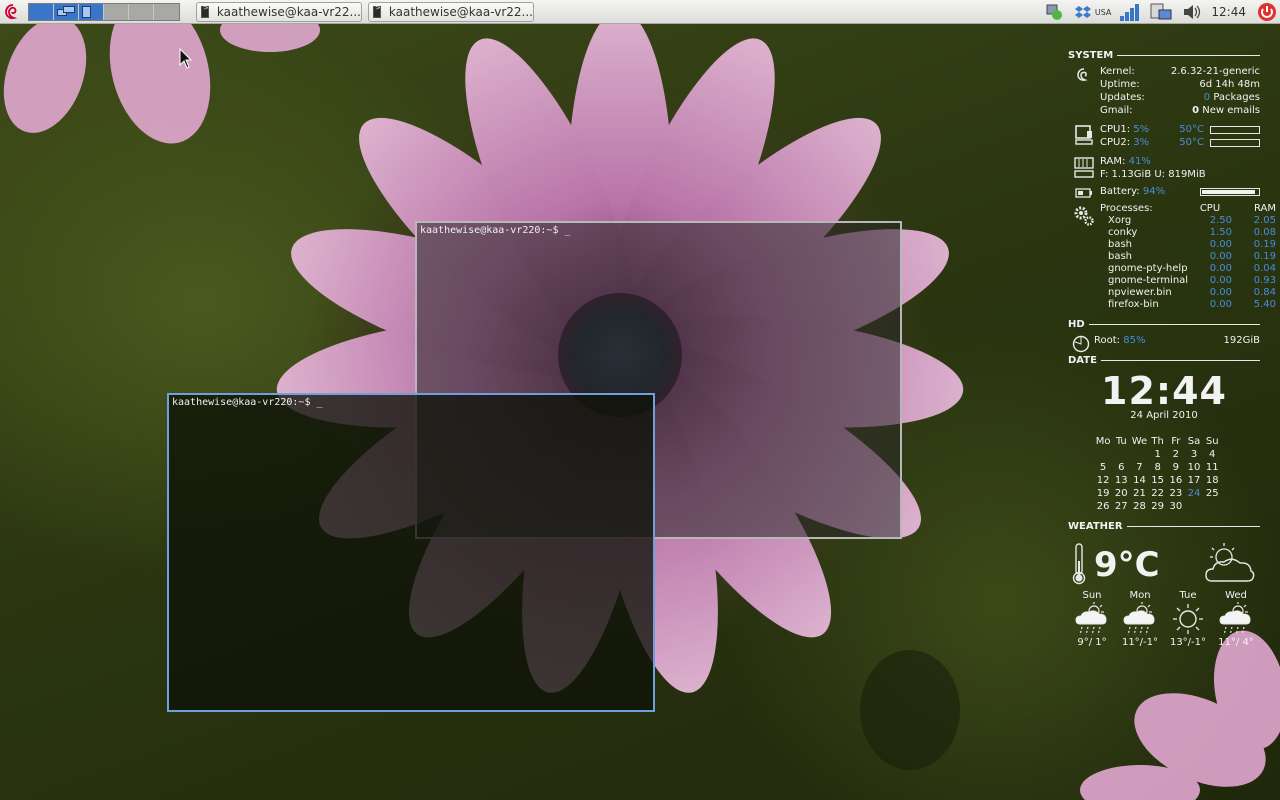 The height and width of the screenshot is (800, 1280). What do you see at coordinates (1264, 304) in the screenshot?
I see `process-ram: 5.40` at bounding box center [1264, 304].